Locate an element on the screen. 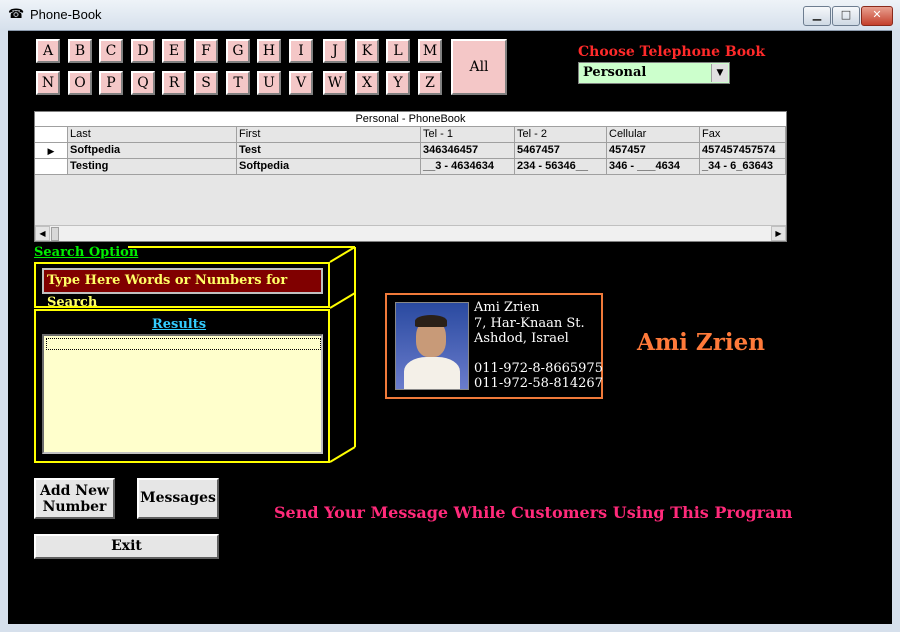  cell-last: Softpedia is located at coordinates (152, 151).